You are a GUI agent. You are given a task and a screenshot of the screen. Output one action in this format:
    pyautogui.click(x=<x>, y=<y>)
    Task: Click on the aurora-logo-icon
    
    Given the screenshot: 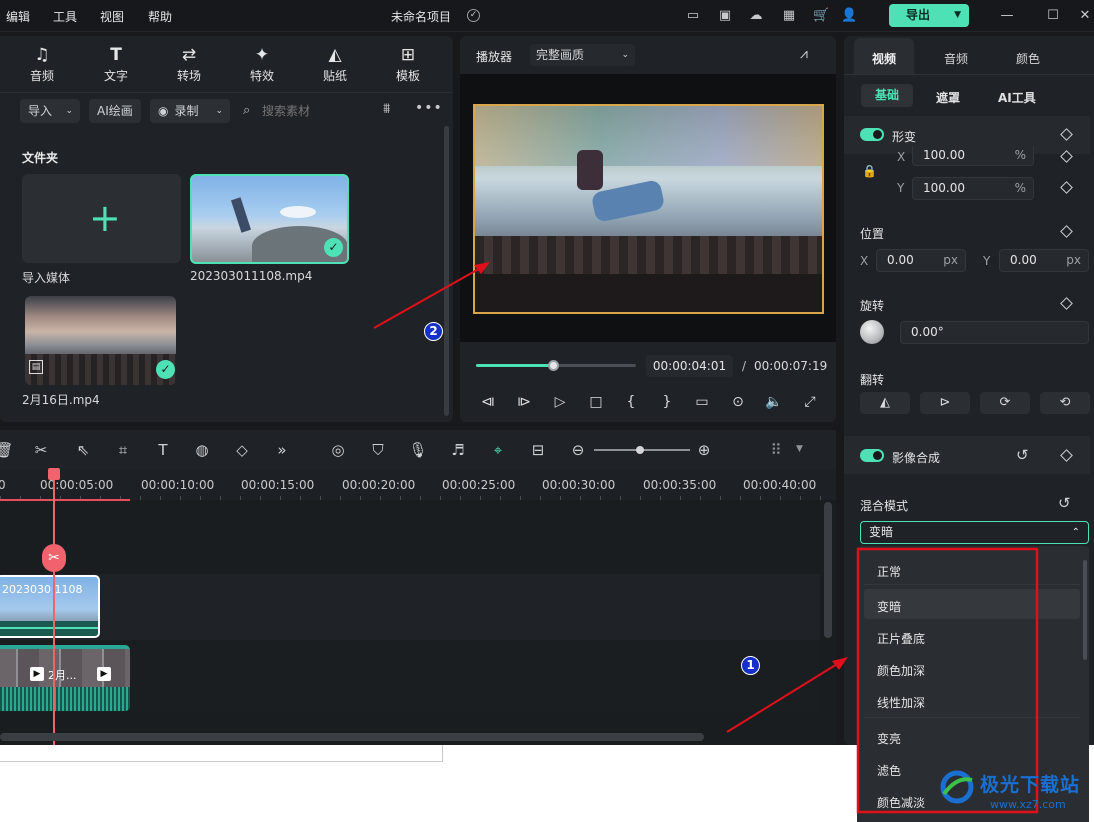 What is the action you would take?
    pyautogui.click(x=957, y=787)
    